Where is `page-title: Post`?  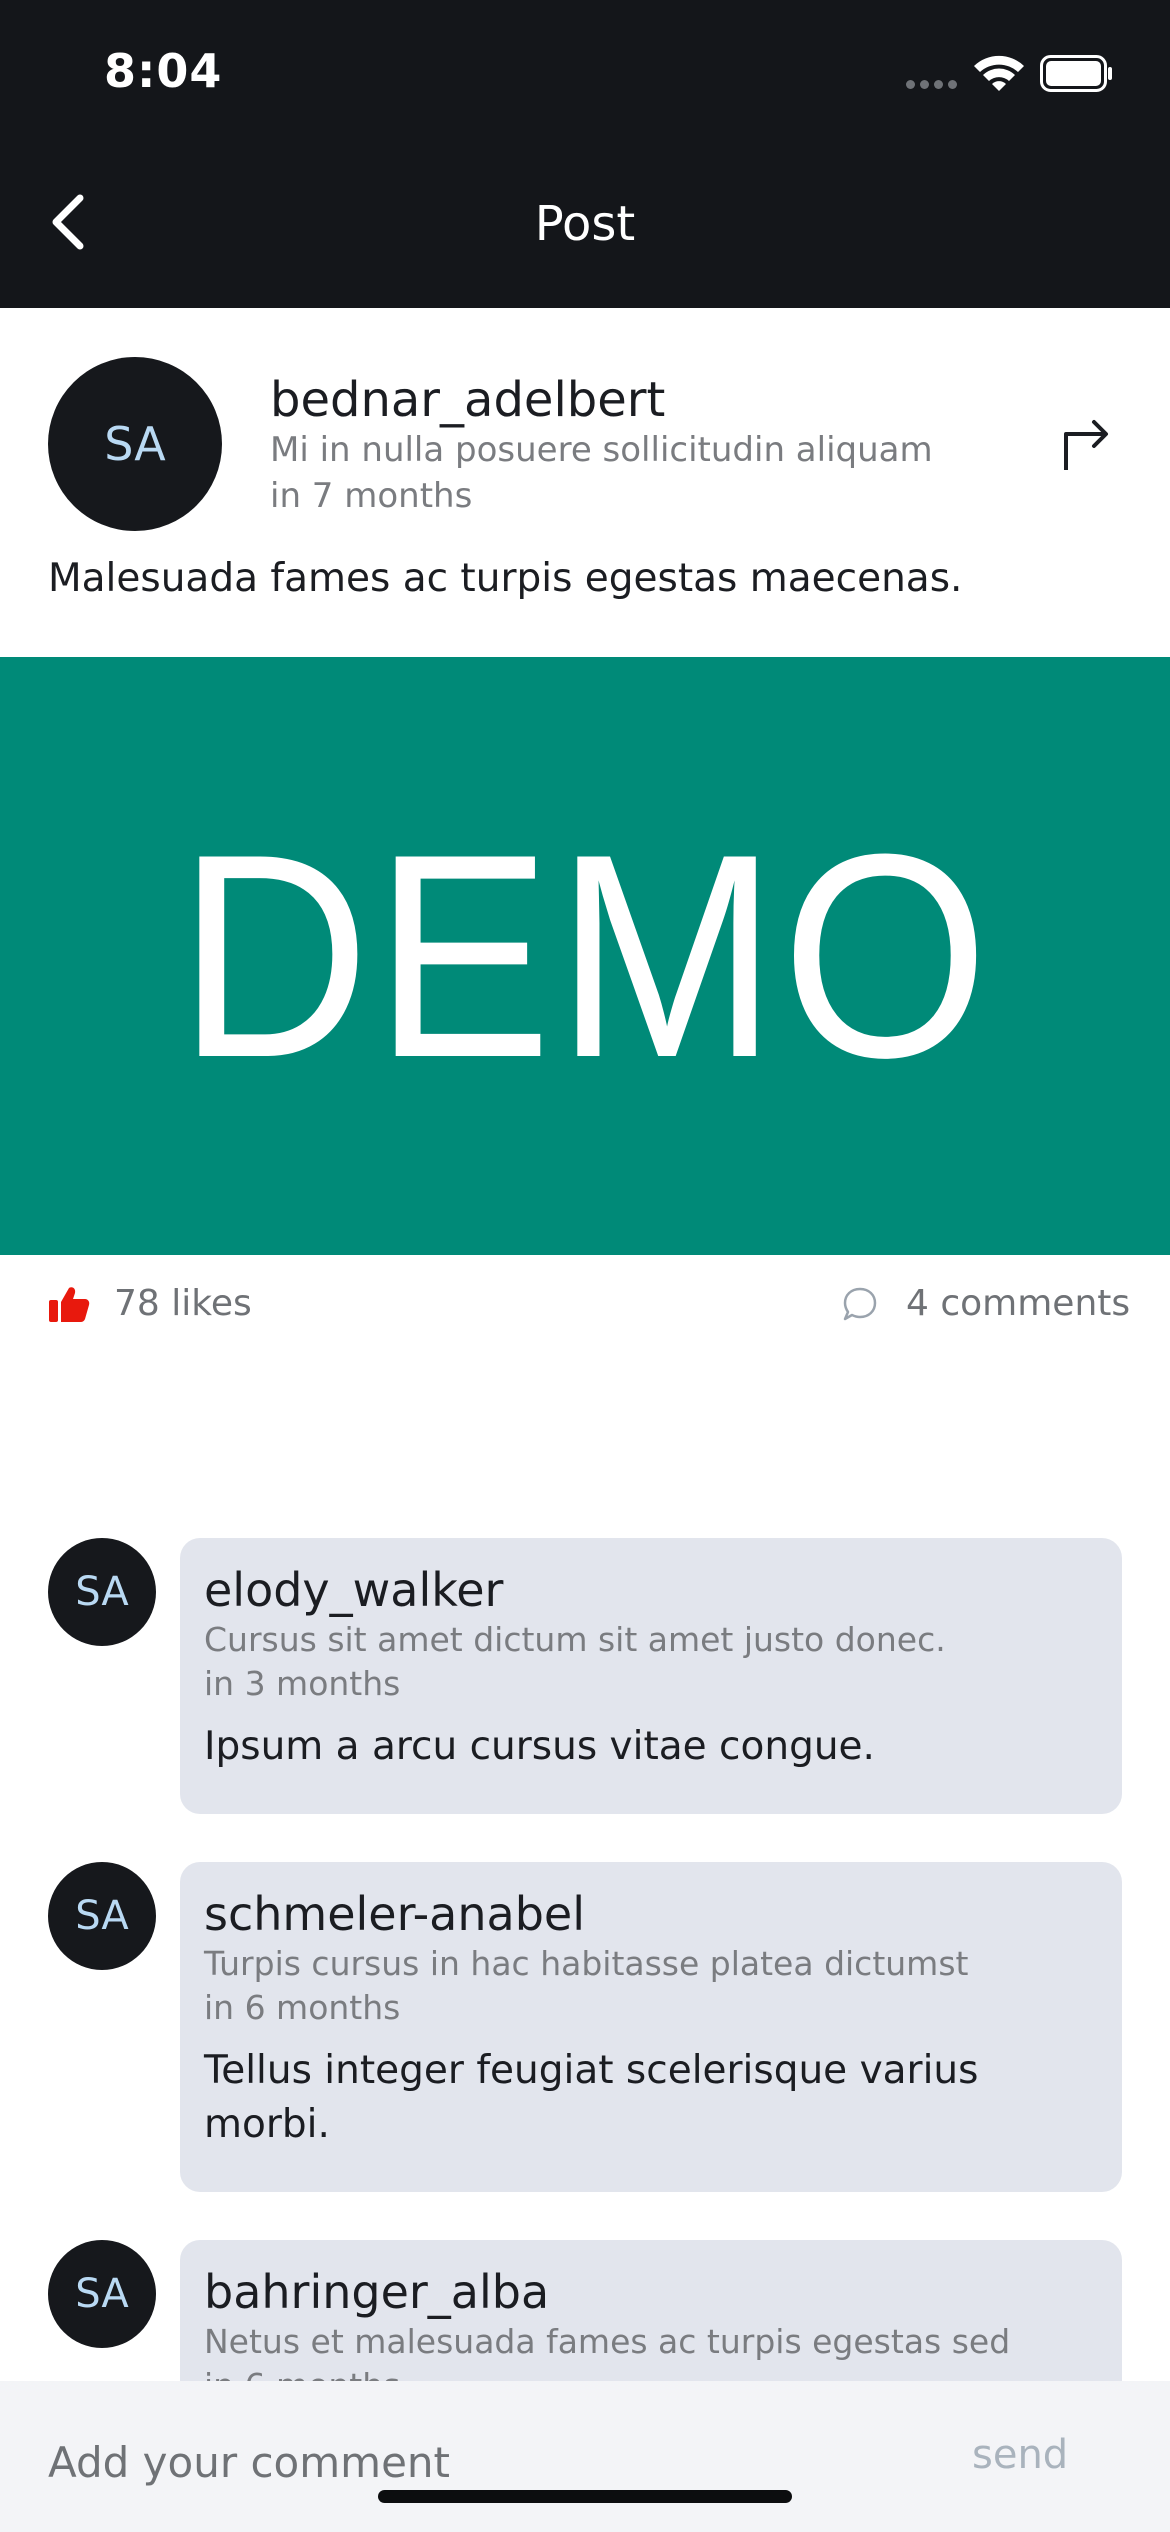 page-title: Post is located at coordinates (585, 224).